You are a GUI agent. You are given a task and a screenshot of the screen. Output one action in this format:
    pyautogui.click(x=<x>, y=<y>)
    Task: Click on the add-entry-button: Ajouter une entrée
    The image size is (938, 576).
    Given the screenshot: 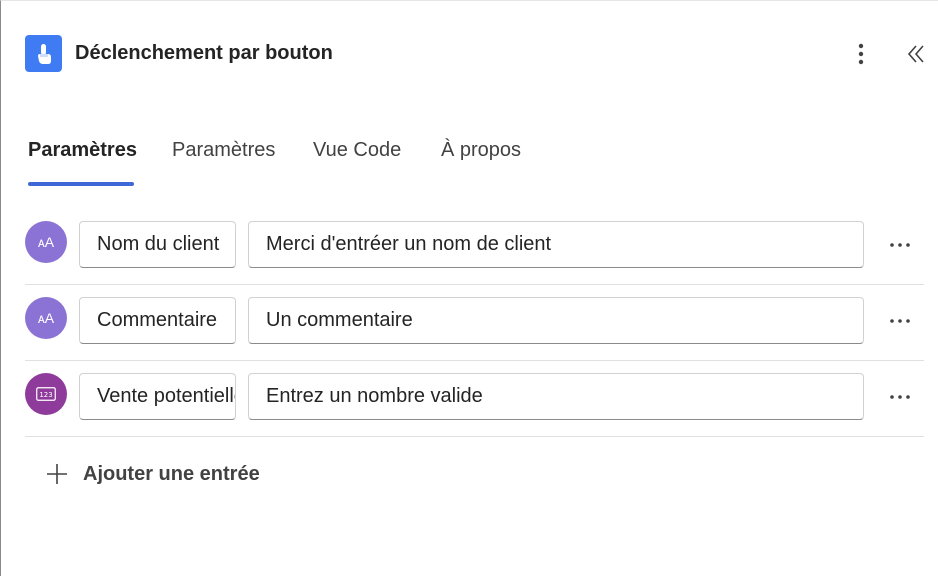 What is the action you would take?
    pyautogui.click(x=152, y=474)
    